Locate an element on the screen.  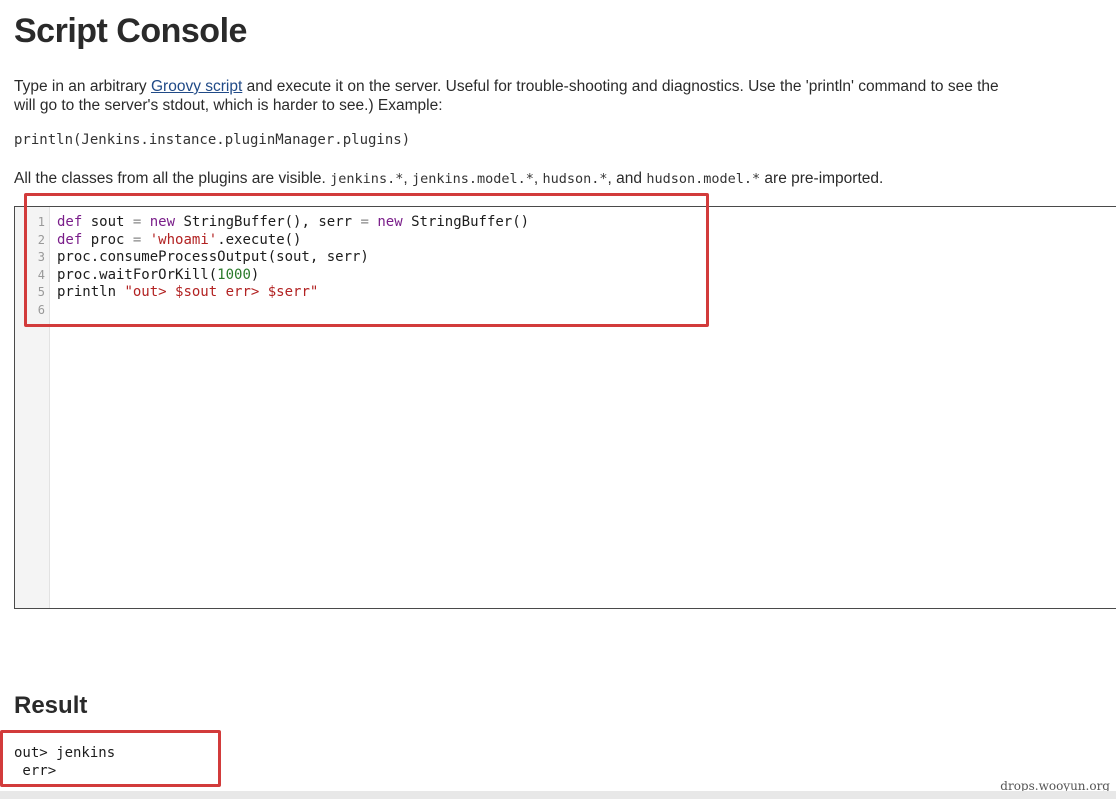
import-hudson-model: hudson.model.* is located at coordinates (703, 179).